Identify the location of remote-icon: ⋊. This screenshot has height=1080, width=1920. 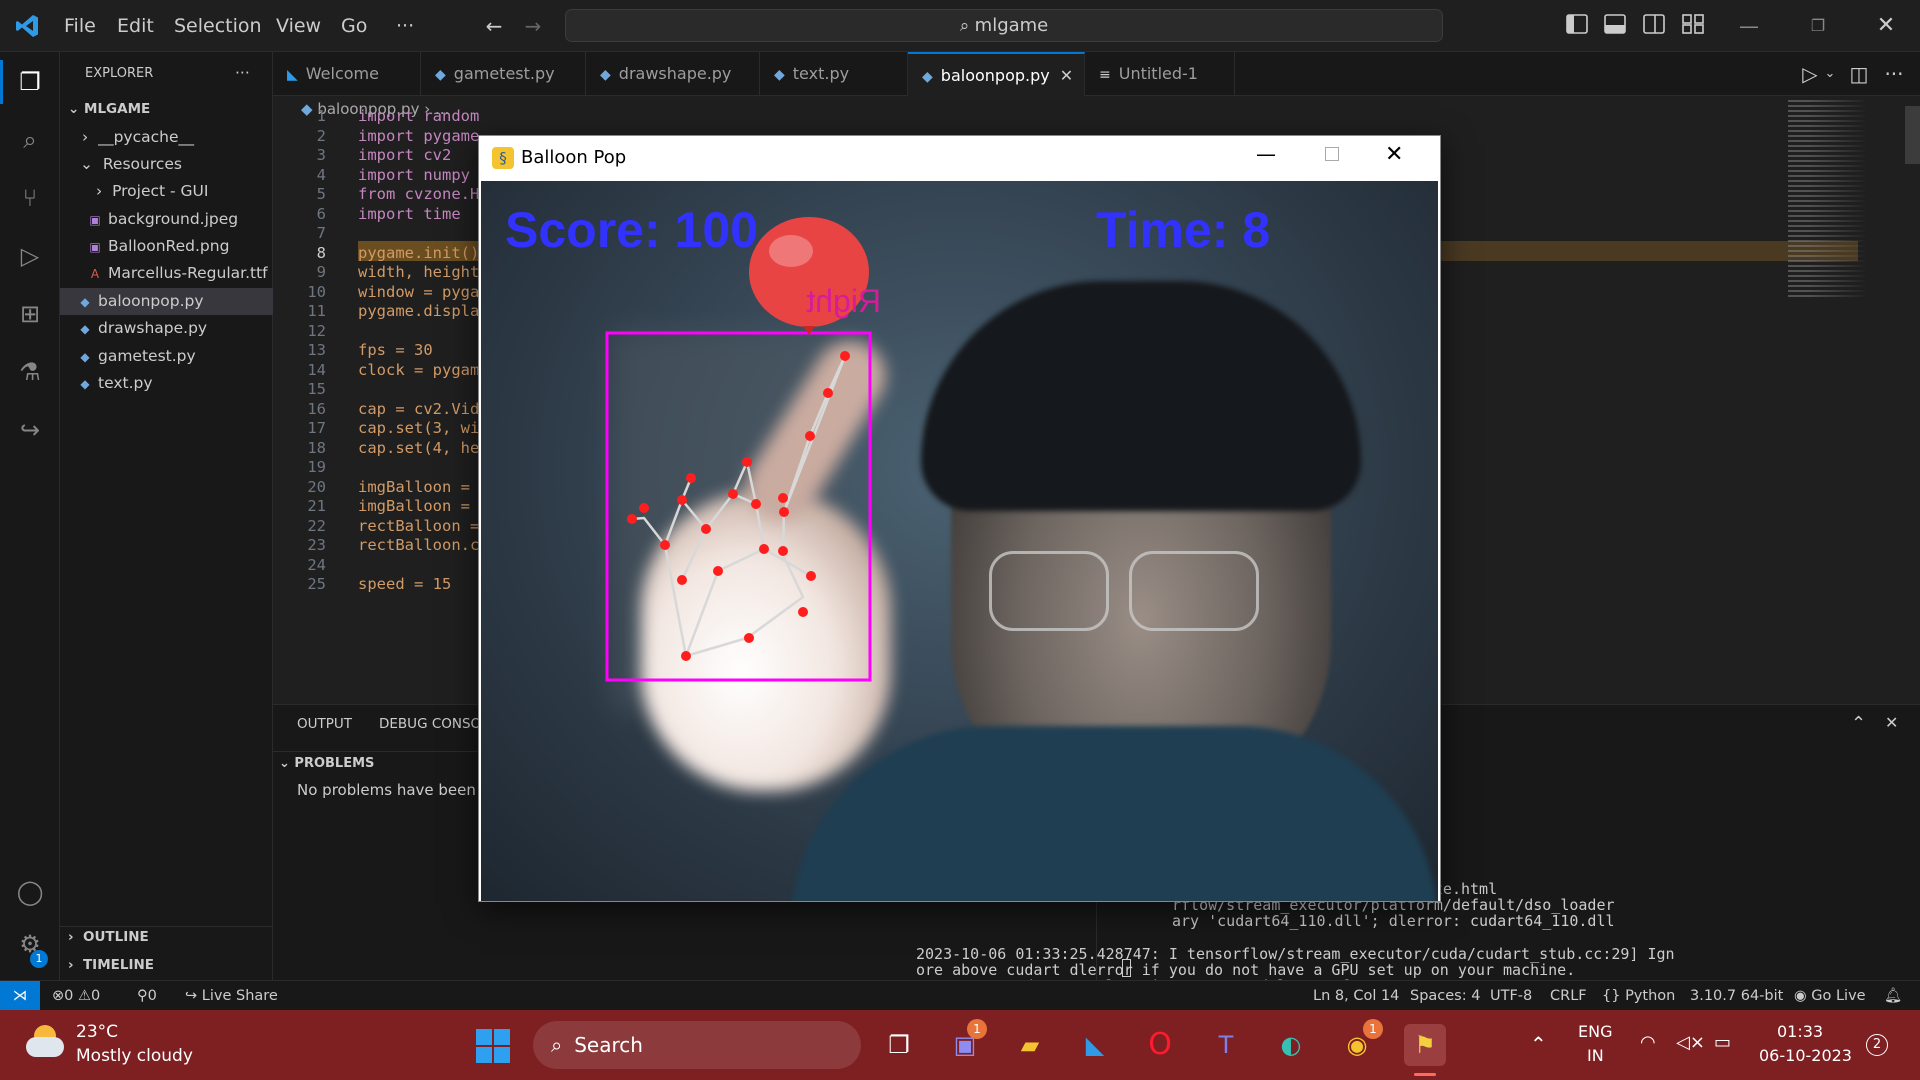
(20, 996).